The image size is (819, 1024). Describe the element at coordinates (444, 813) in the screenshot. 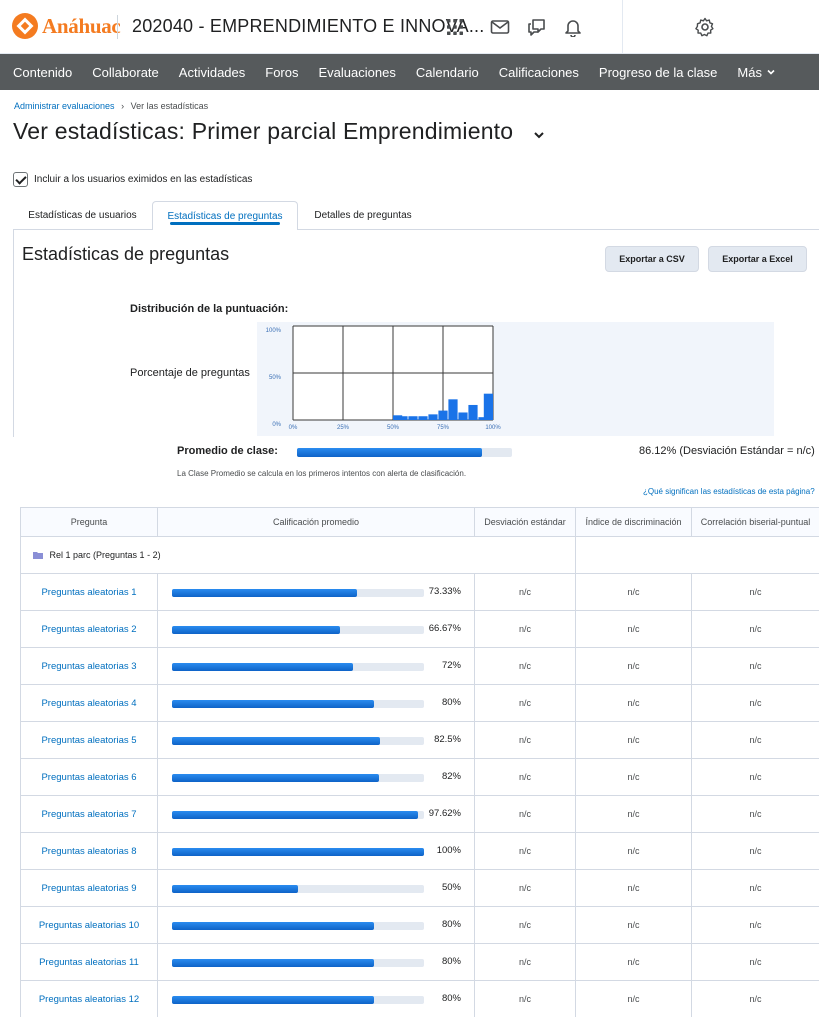

I see `avg-grade-value: 97.62%` at that location.